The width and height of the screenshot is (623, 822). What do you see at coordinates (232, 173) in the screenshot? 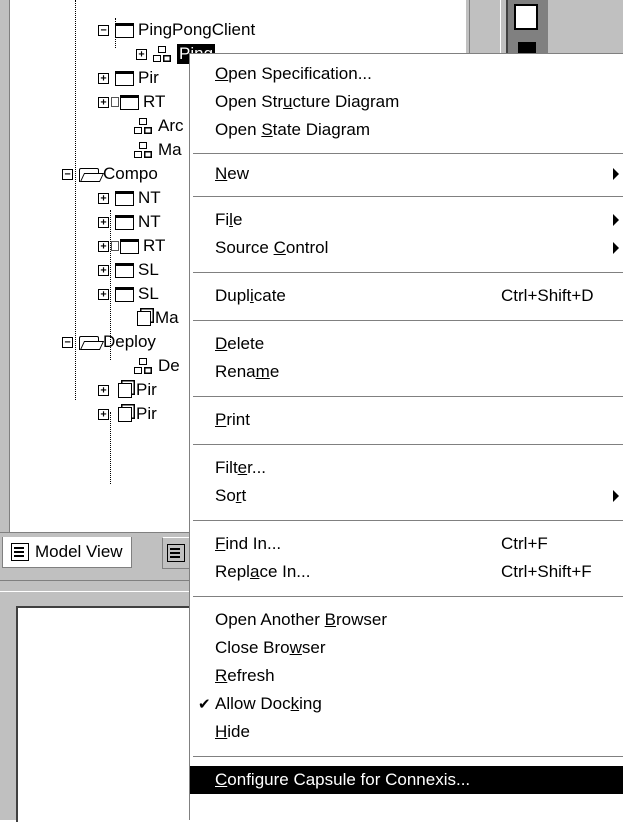
I see `menu-item-label: New` at bounding box center [232, 173].